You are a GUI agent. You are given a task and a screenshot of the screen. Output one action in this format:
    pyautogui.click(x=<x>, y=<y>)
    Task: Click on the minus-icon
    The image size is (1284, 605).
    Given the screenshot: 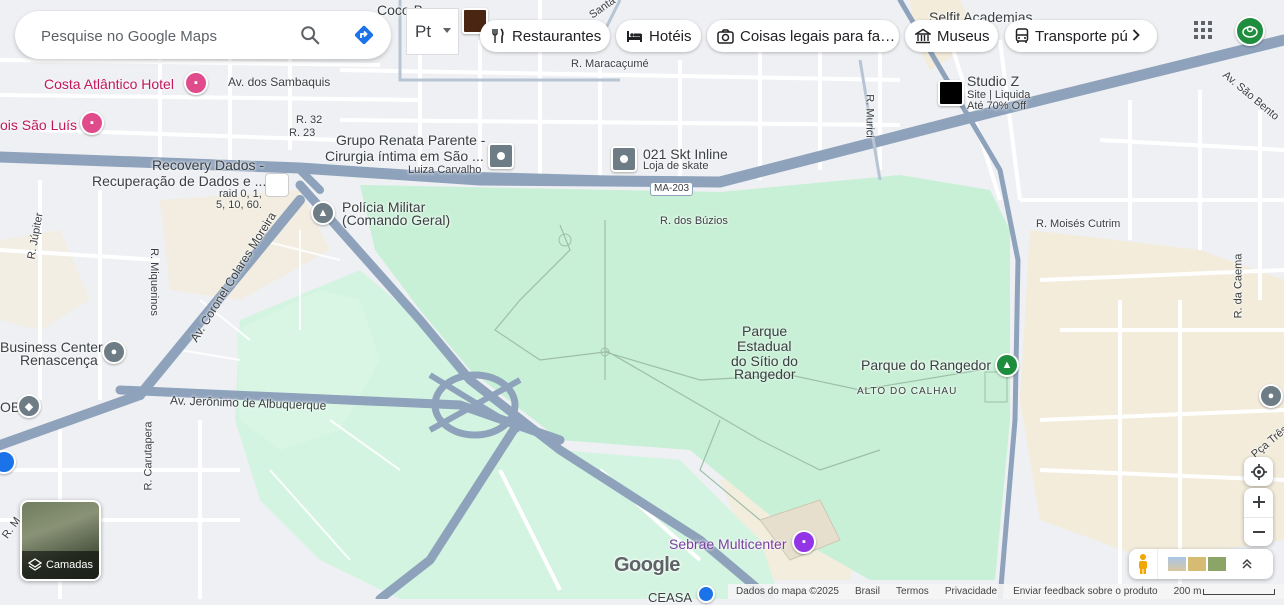 What is the action you would take?
    pyautogui.click(x=1258, y=531)
    